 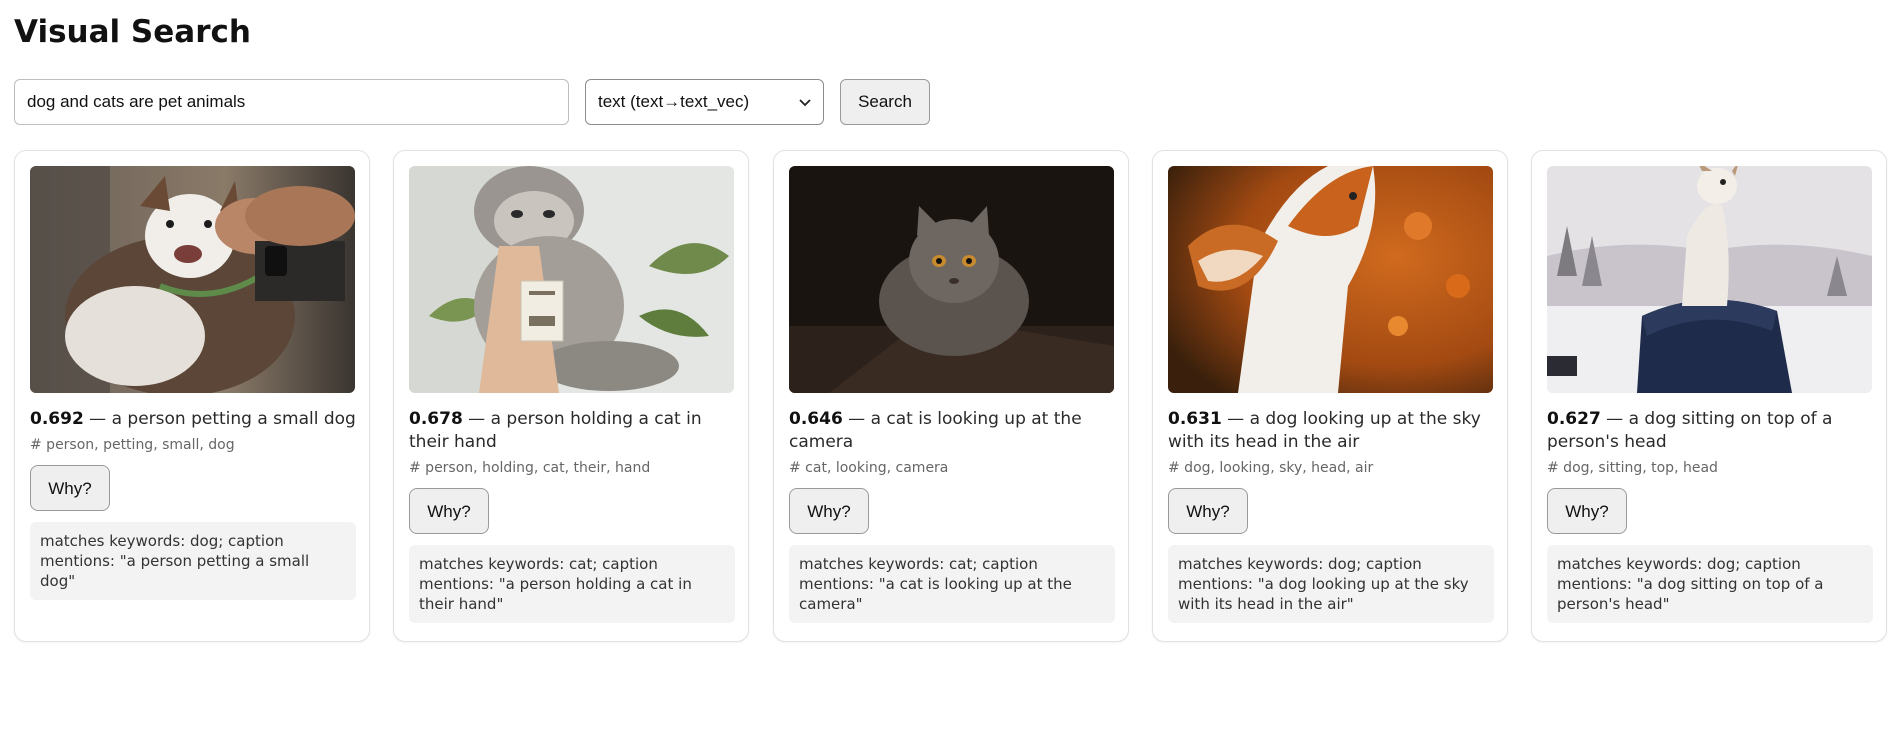 I want to click on result-score: 0.631, so click(x=1195, y=419).